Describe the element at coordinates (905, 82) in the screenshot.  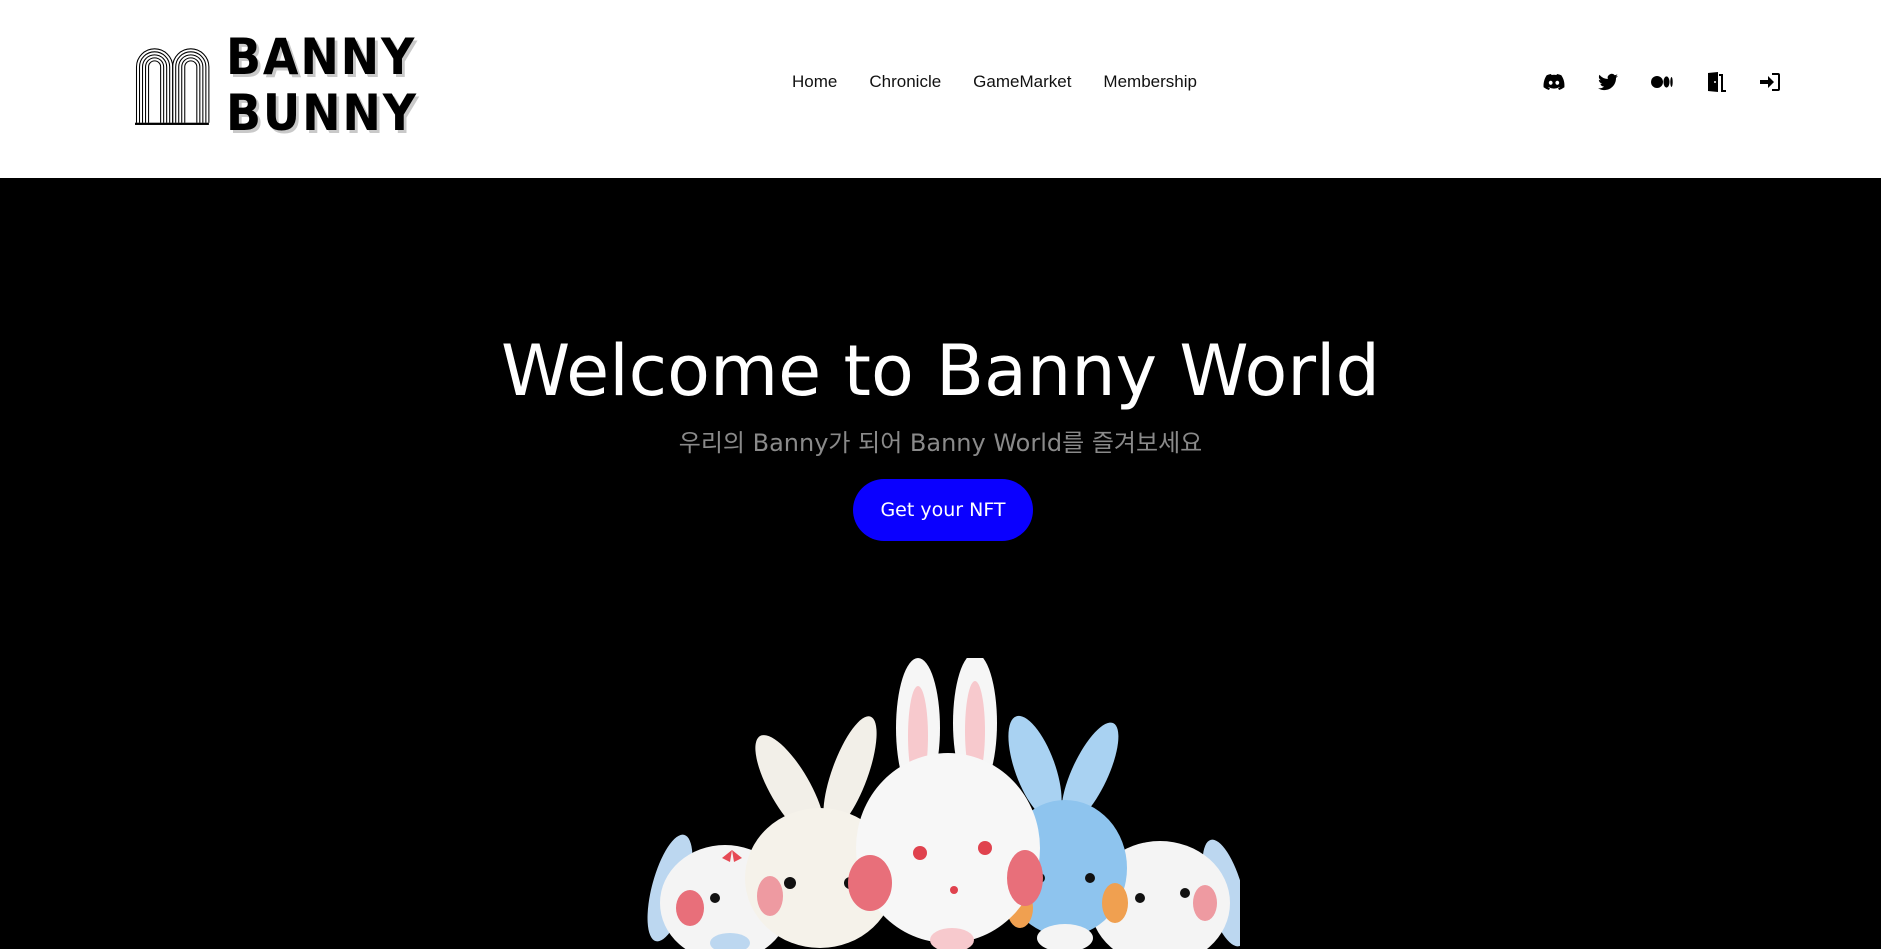
I see `nav-chronicle: Chronicle` at that location.